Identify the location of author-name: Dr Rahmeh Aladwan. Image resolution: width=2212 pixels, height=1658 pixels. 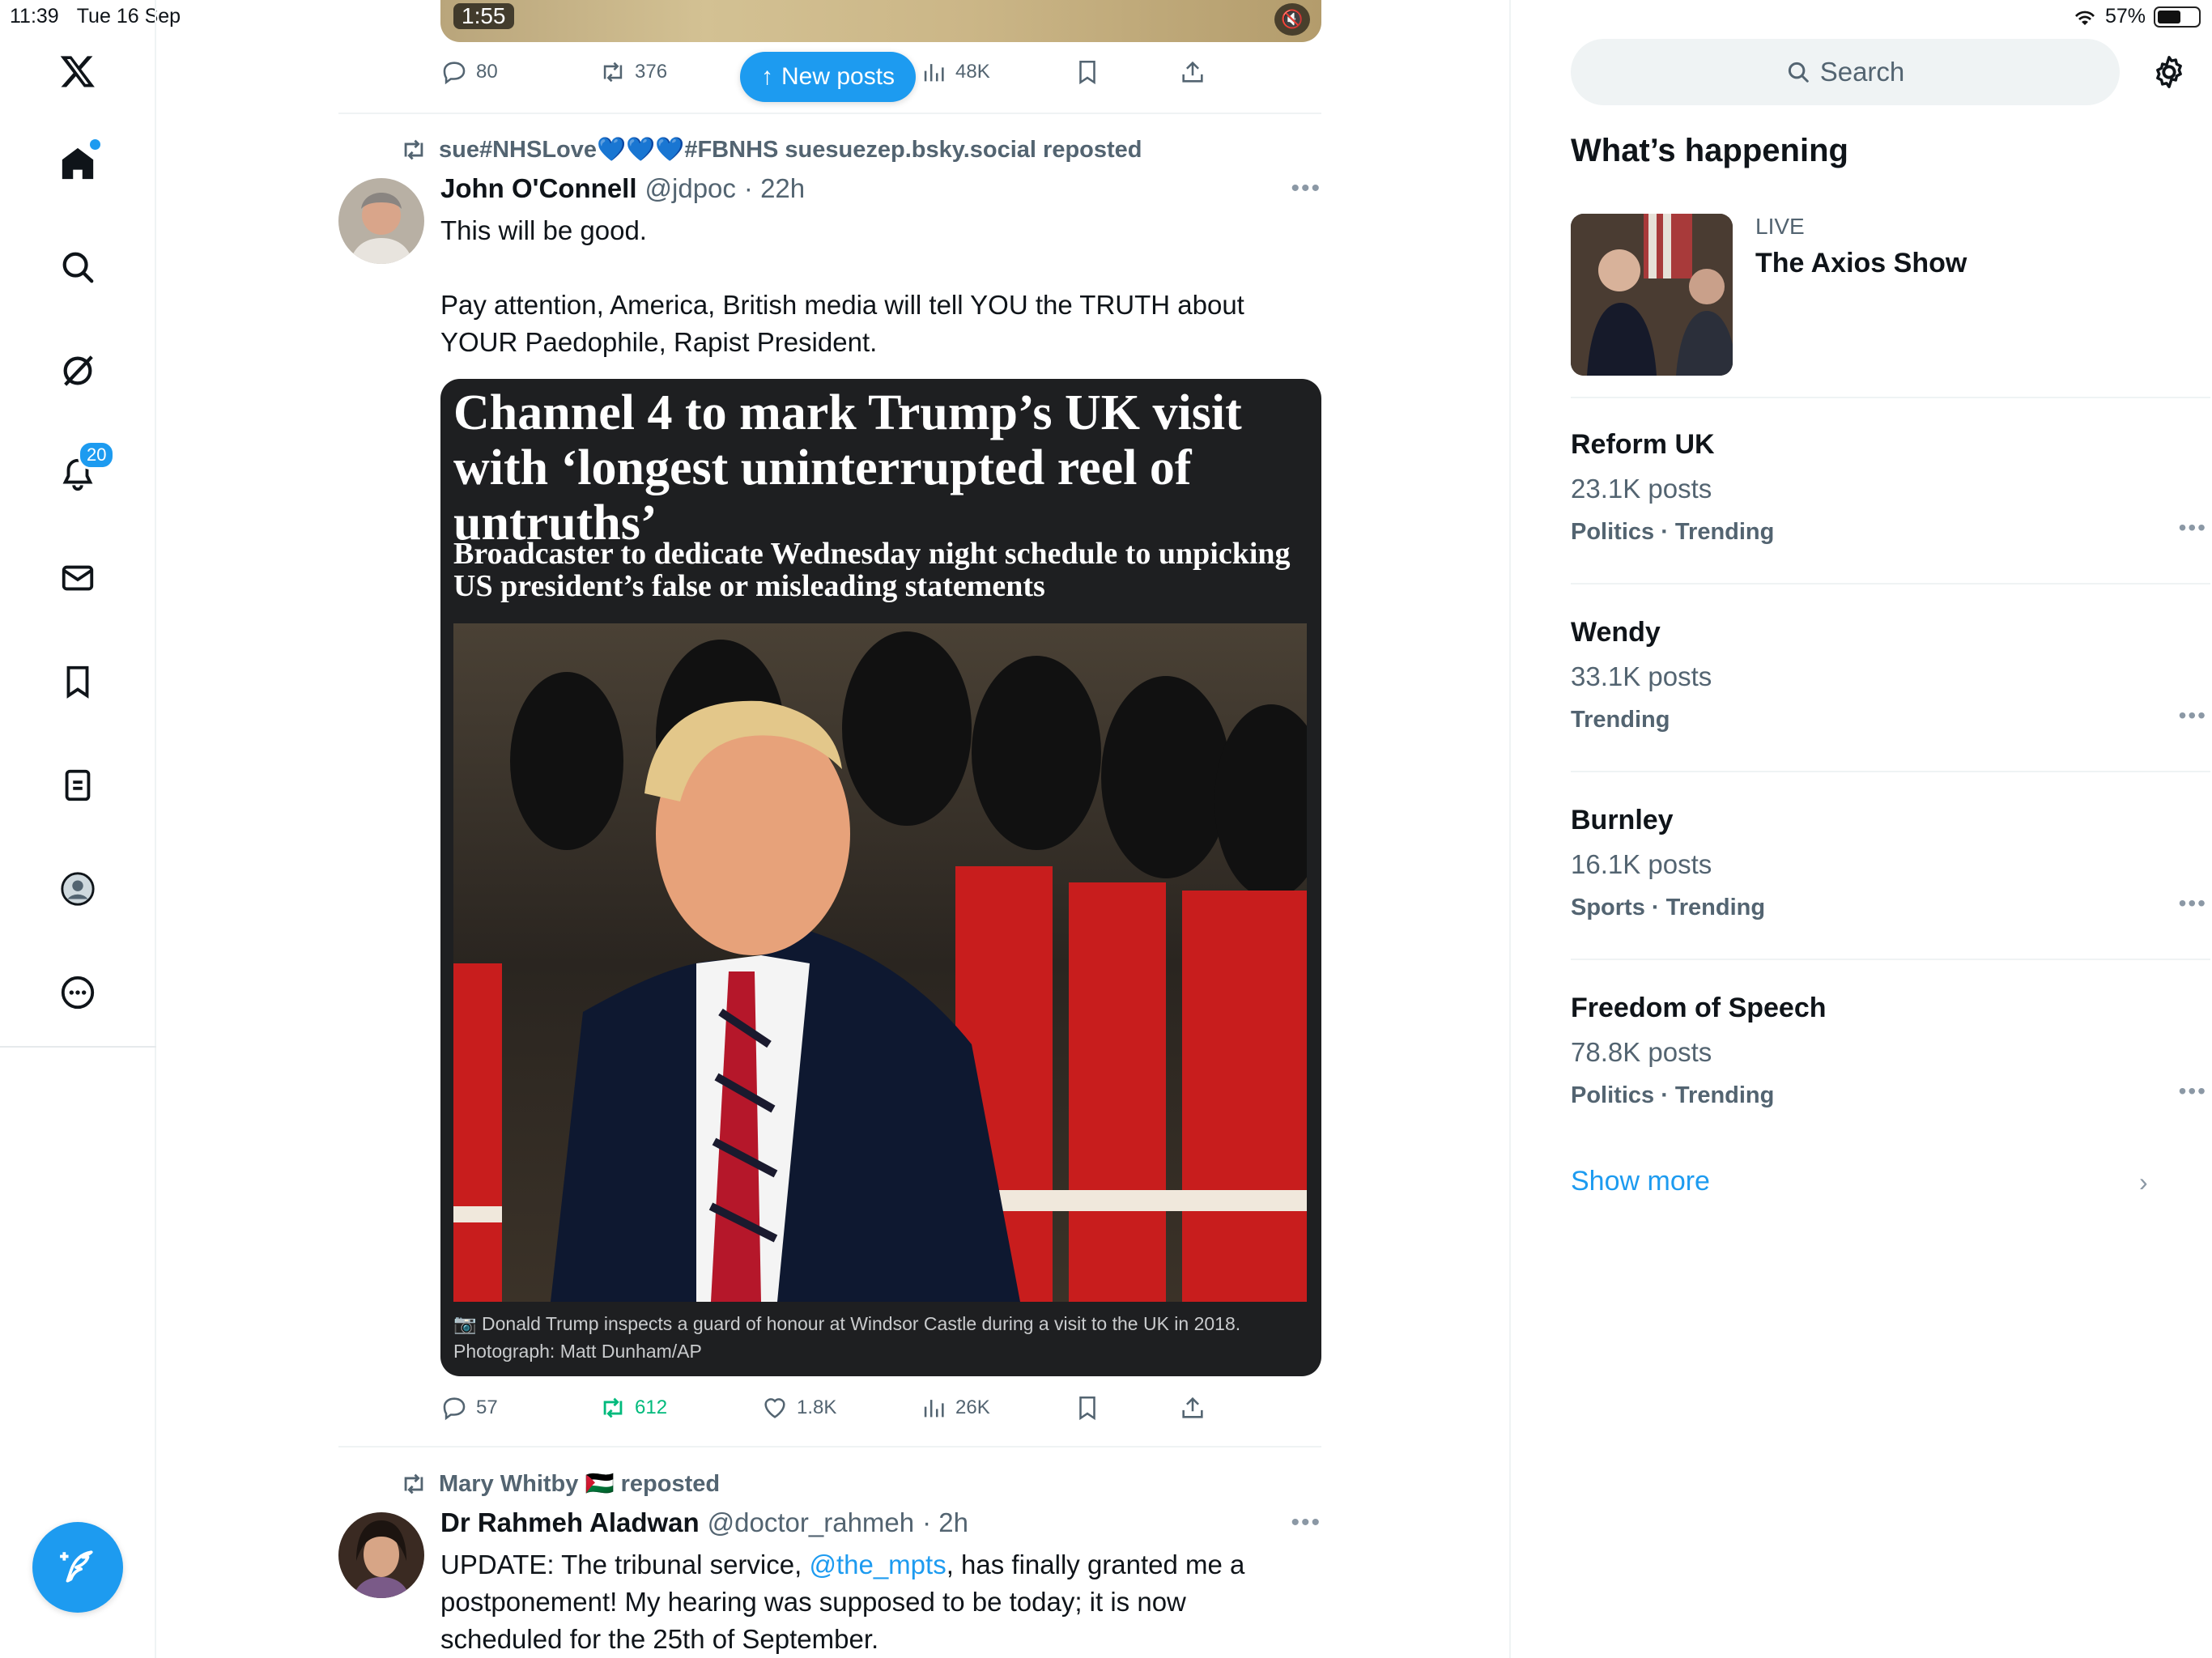
(570, 1522).